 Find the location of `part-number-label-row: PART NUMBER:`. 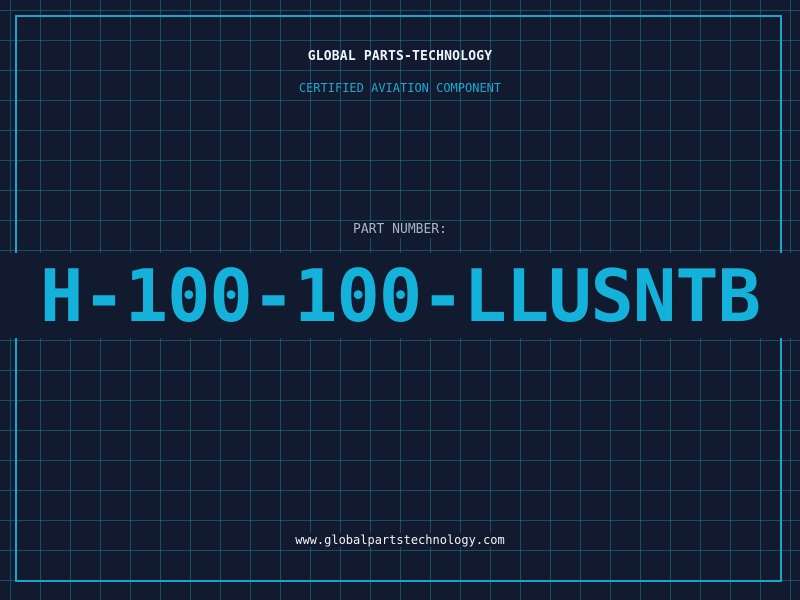

part-number-label-row: PART NUMBER: is located at coordinates (400, 229).